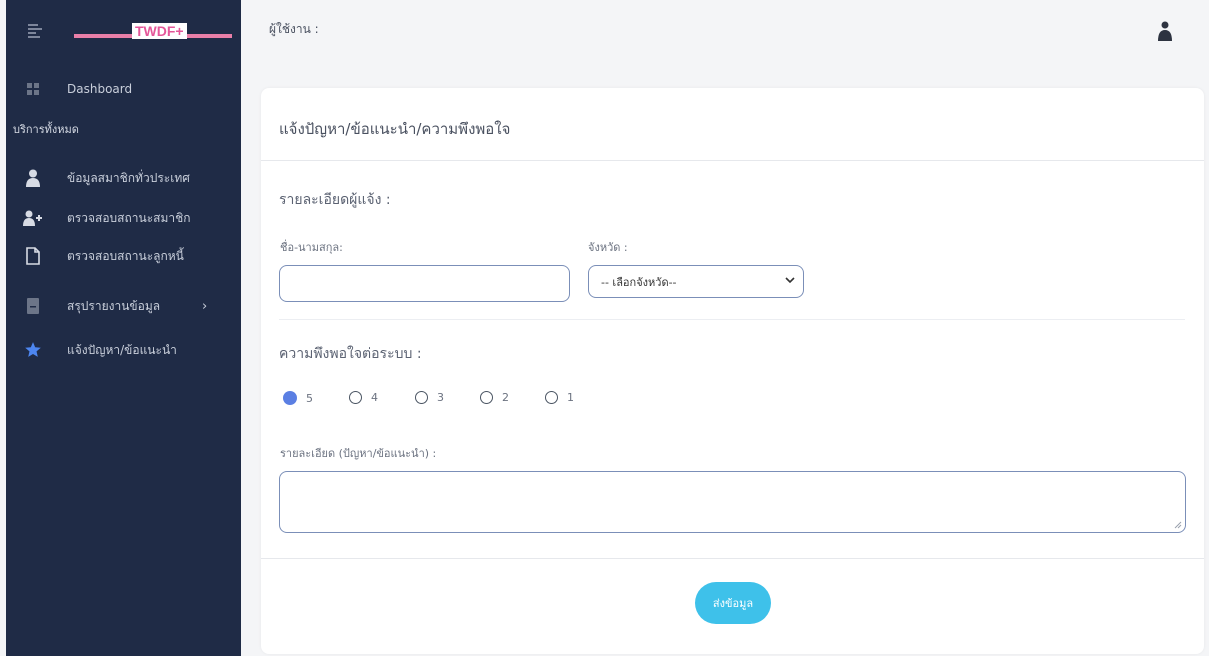 This screenshot has width=1209, height=656. I want to click on rating-label: 3, so click(440, 397).